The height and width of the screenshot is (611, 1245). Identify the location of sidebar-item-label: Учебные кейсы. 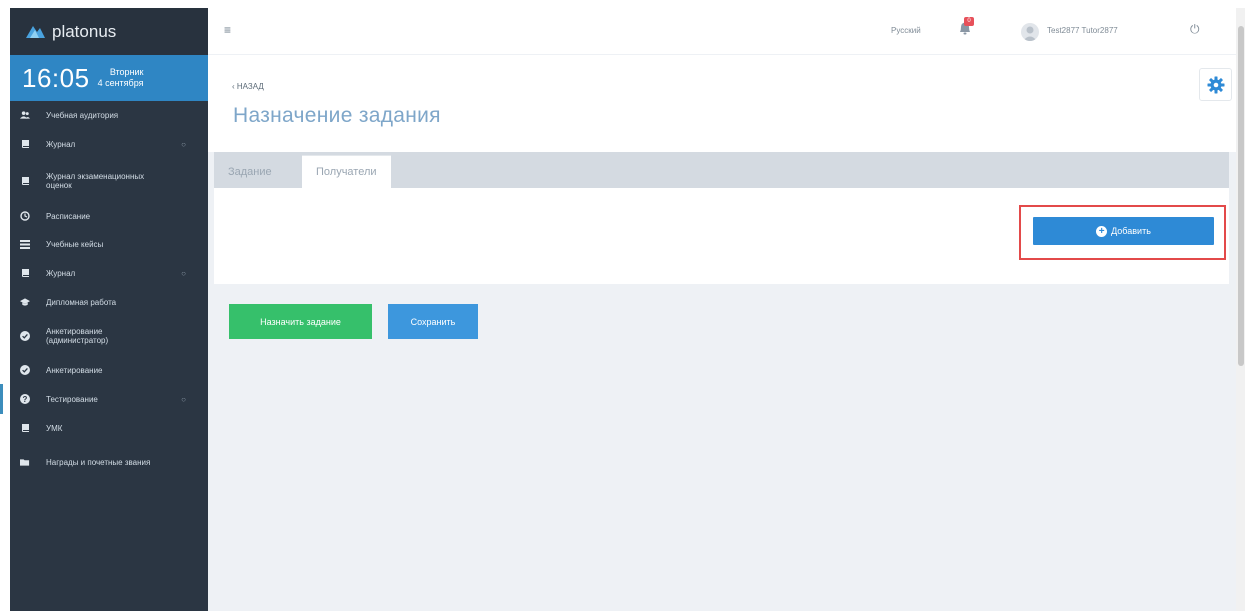
(75, 244).